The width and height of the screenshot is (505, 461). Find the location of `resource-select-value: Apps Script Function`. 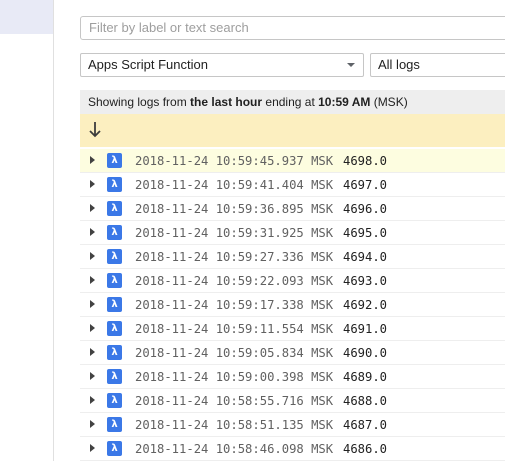

resource-select-value: Apps Script Function is located at coordinates (148, 64).